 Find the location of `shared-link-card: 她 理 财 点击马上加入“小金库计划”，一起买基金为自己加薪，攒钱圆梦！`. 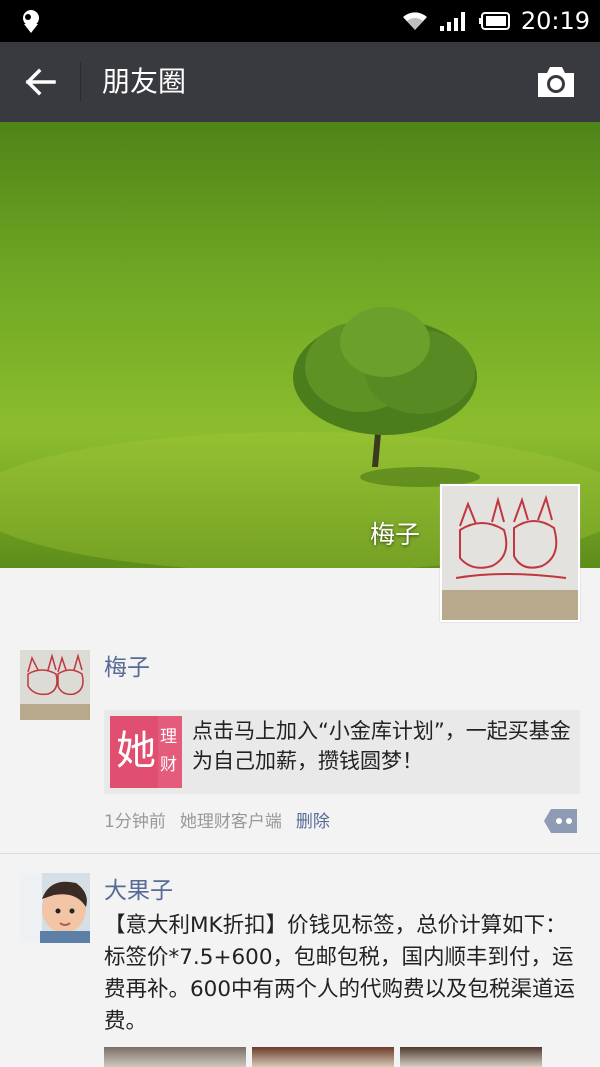

shared-link-card: 她 理 财 点击马上加入“小金库计划”，一起买基金为自己加薪，攒钱圆梦！ is located at coordinates (342, 752).